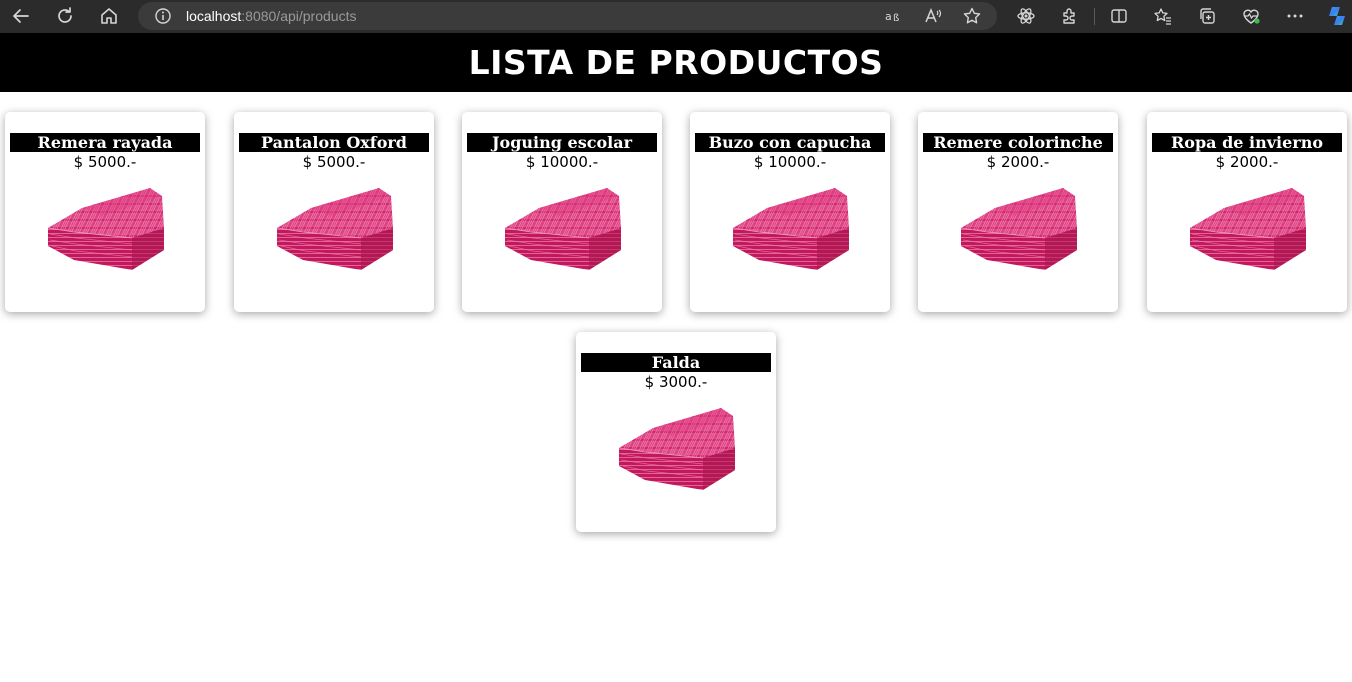 The width and height of the screenshot is (1352, 682). I want to click on more-dots-icon, so click(1295, 16).